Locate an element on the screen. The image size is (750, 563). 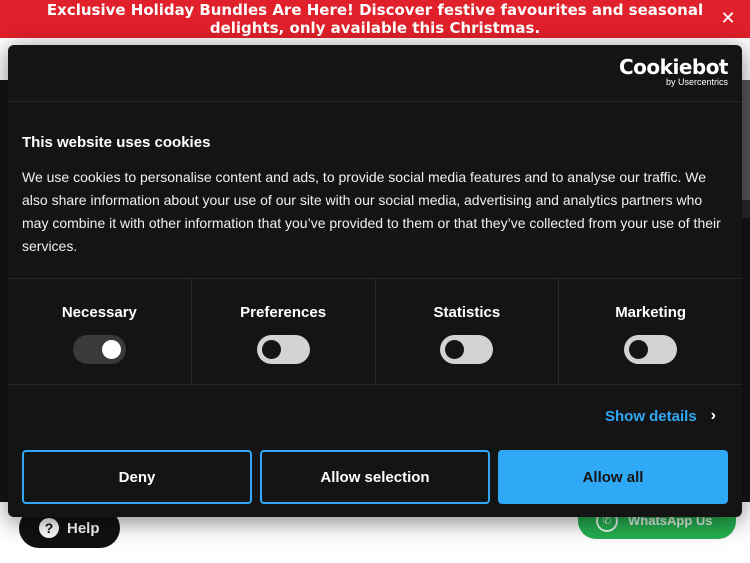
necessary-toggle is located at coordinates (99, 349).